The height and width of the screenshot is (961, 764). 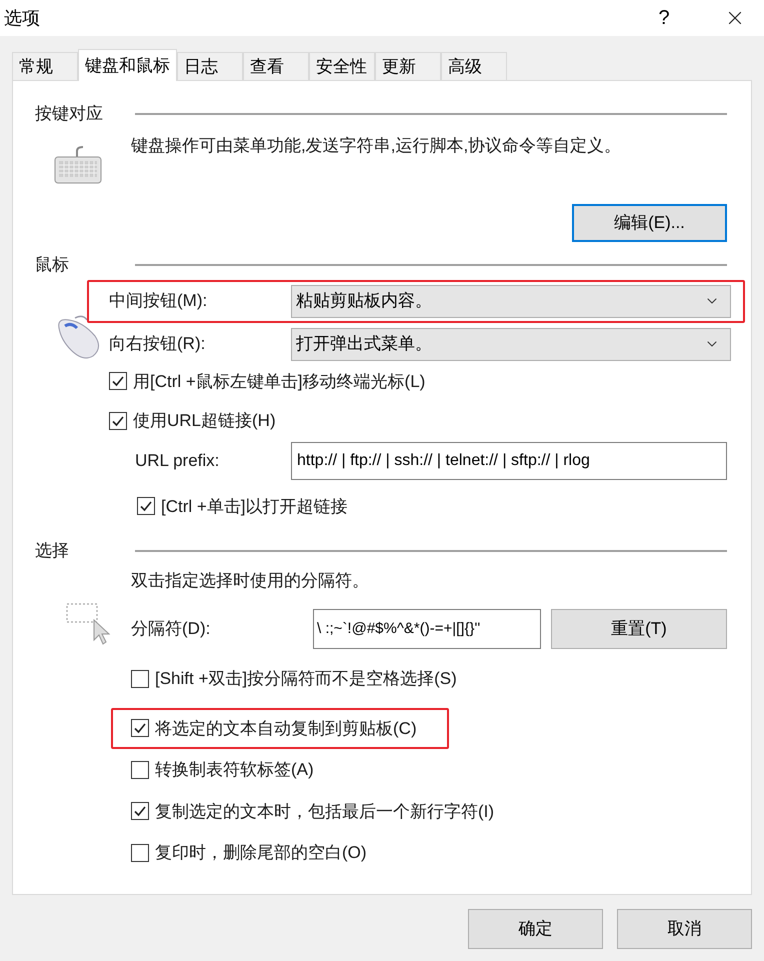 What do you see at coordinates (177, 461) in the screenshot?
I see `field-label: URL prefix:` at bounding box center [177, 461].